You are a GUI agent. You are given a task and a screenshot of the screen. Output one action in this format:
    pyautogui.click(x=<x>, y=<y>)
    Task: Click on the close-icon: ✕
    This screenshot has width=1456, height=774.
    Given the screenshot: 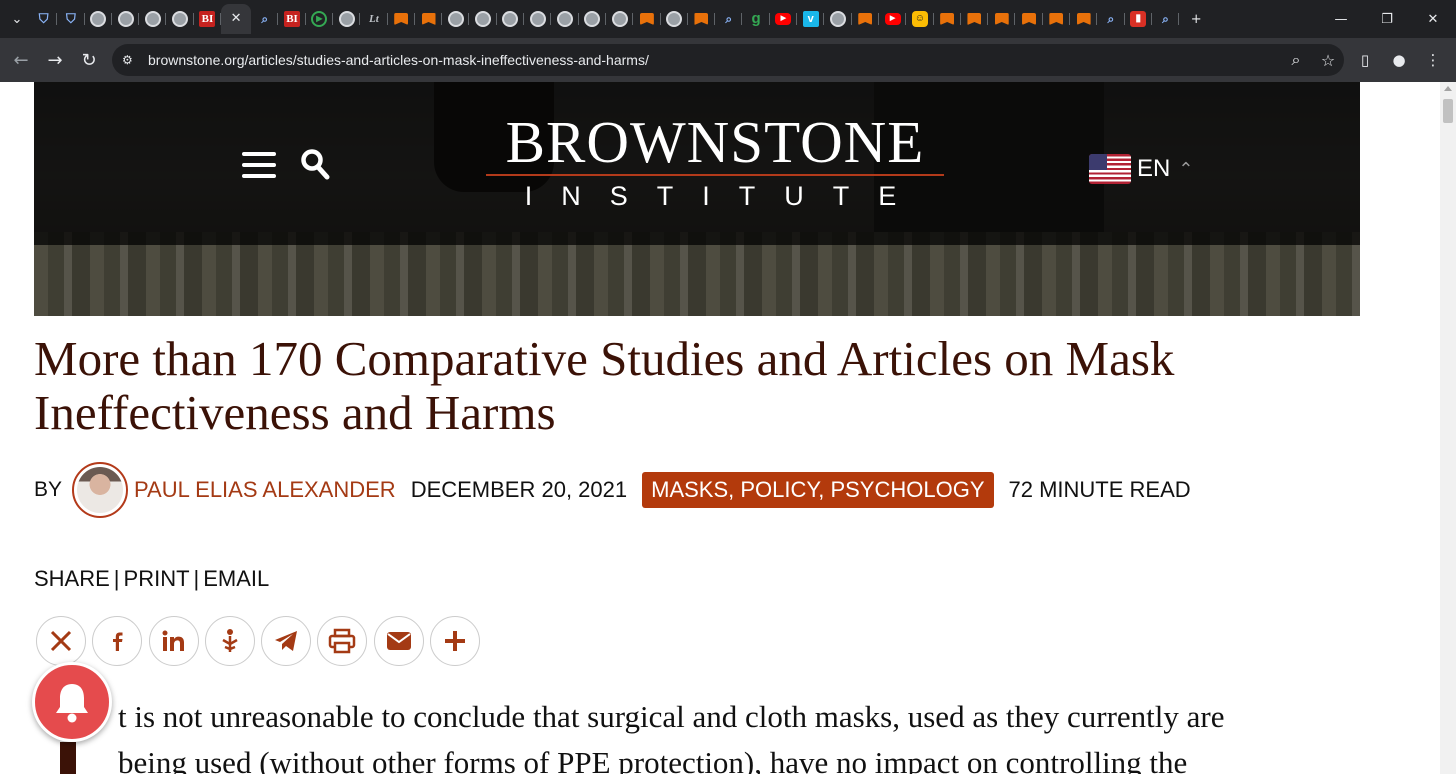 What is the action you would take?
    pyautogui.click(x=236, y=19)
    